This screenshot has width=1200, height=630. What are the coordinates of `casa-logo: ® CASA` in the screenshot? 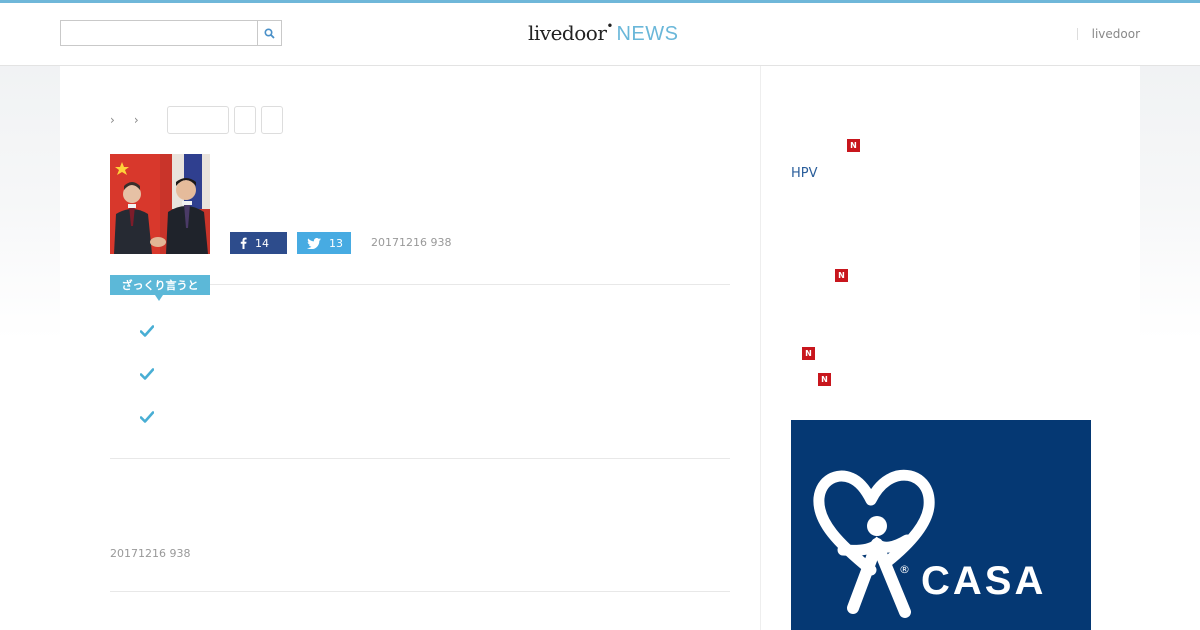 It's located at (929, 543).